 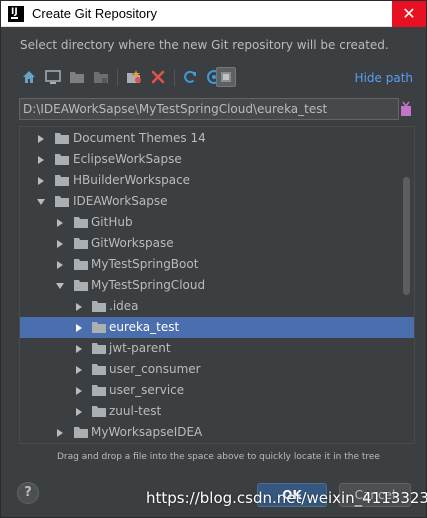 I want to click on new-folder-icon, so click(x=134, y=77).